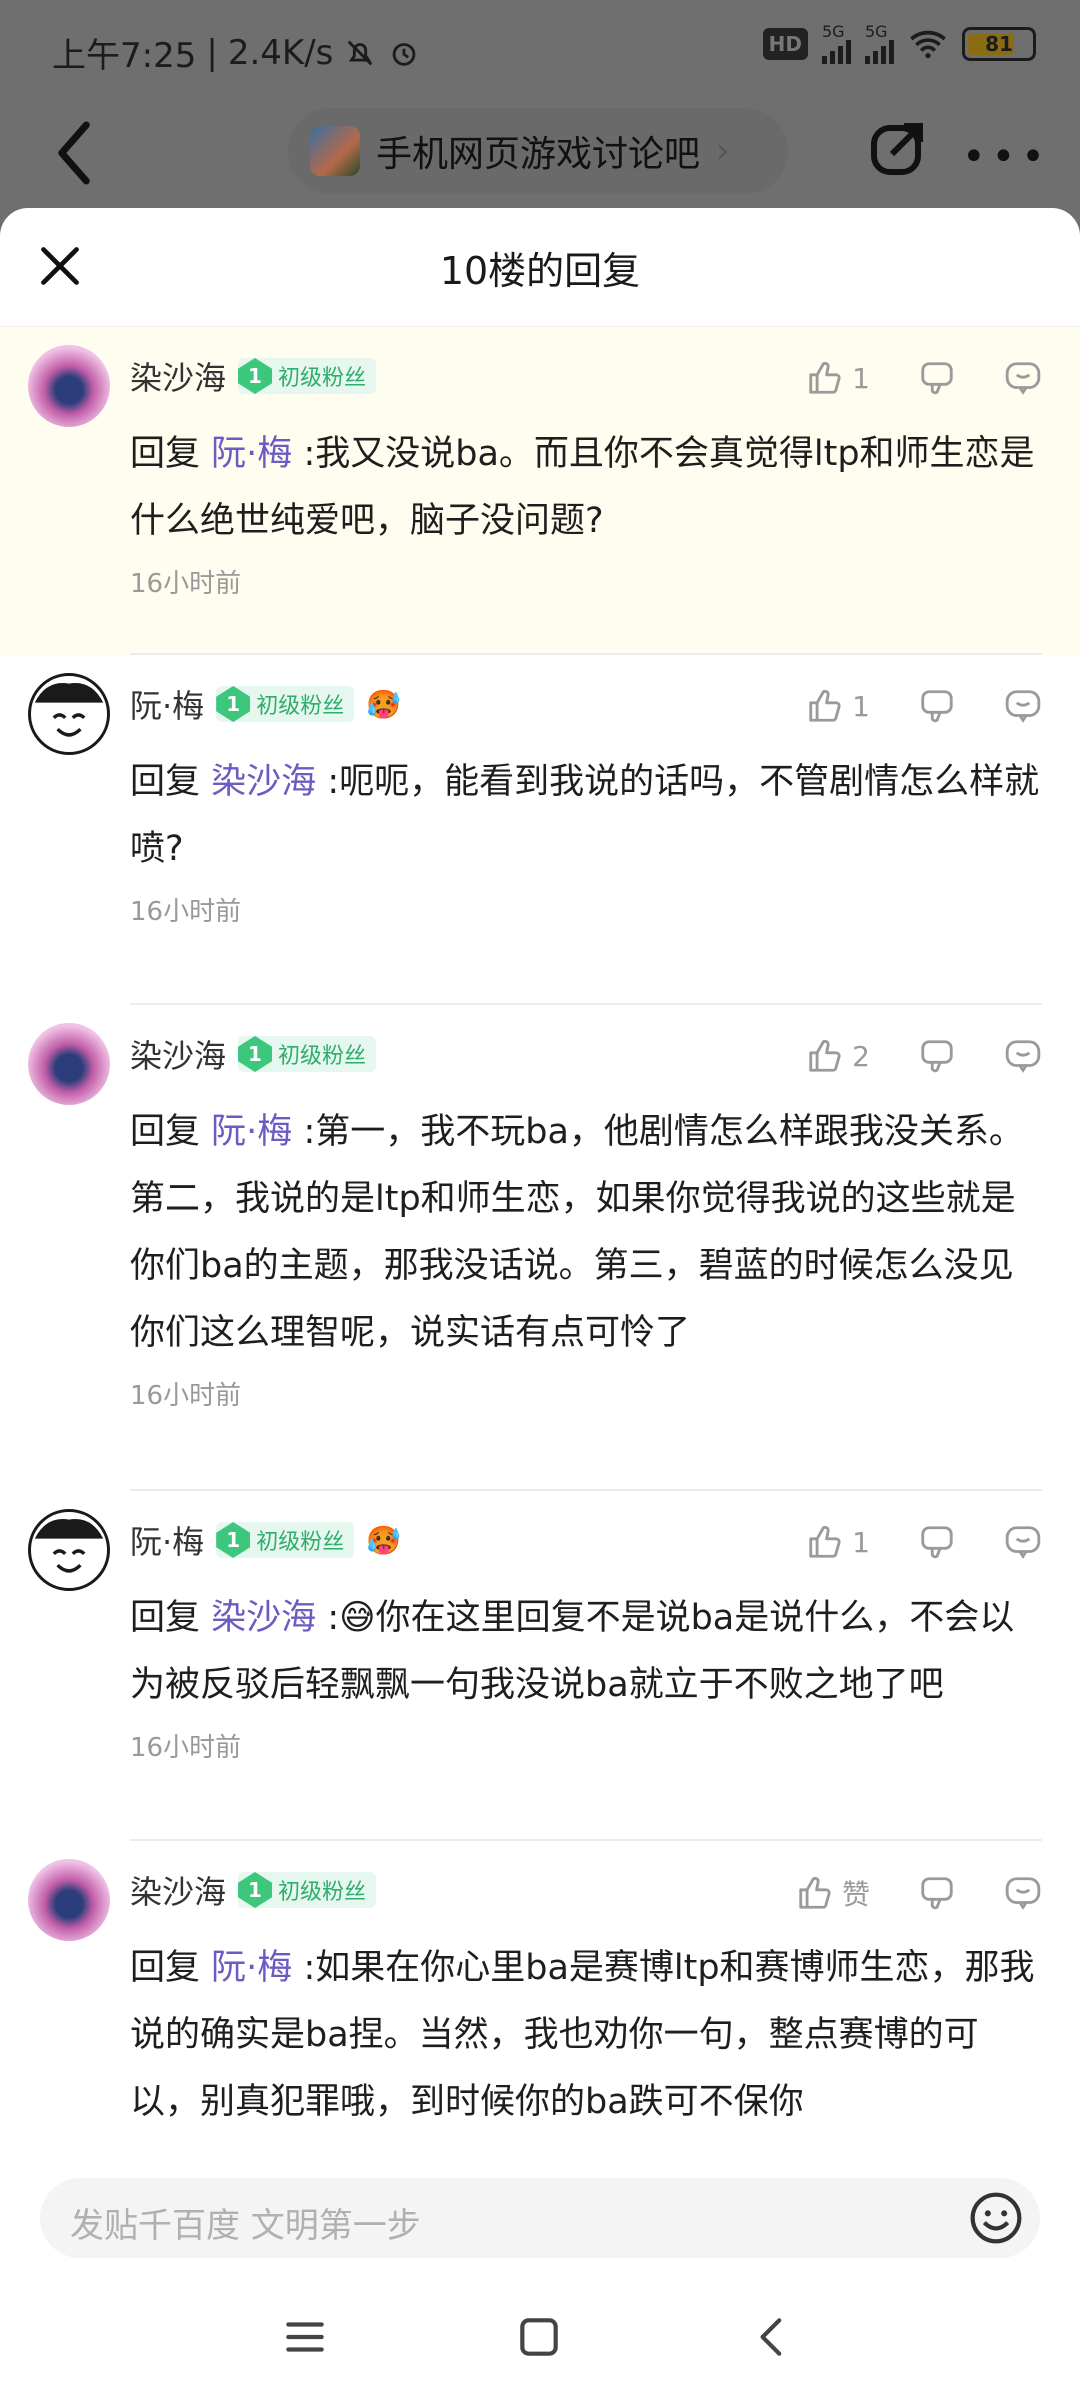 The image size is (1080, 2400). I want to click on back-icon, so click(773, 2337).